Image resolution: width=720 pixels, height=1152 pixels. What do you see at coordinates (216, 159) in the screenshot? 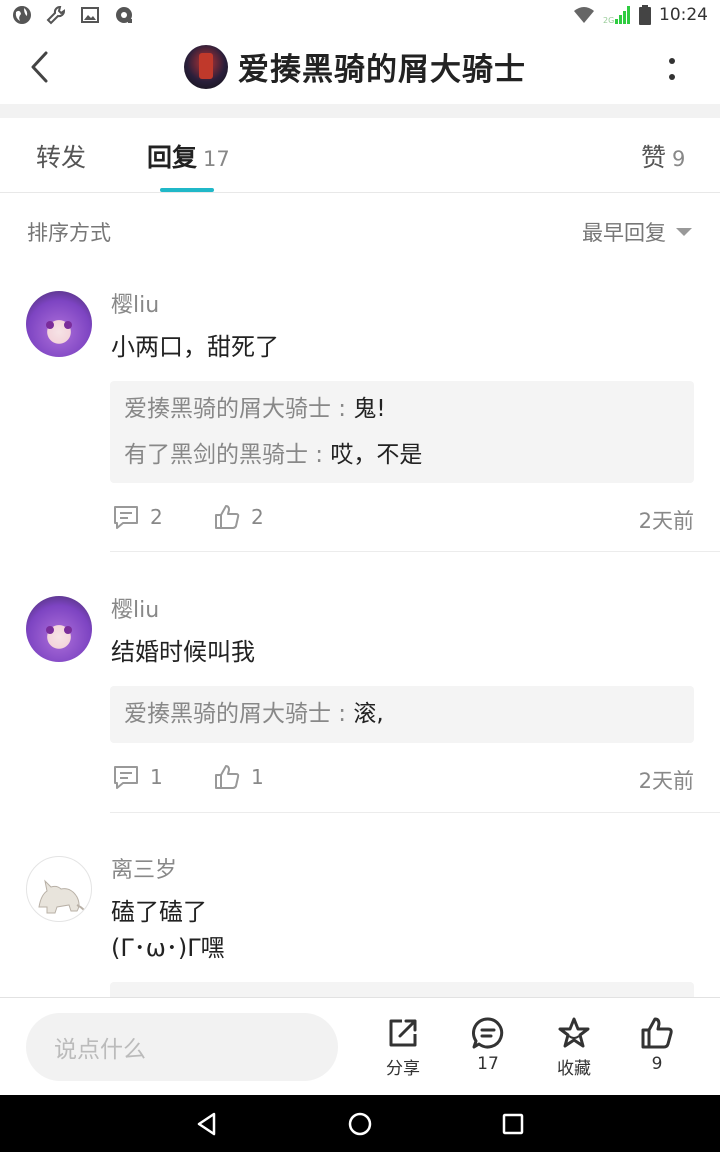
I see `tab-count: 17` at bounding box center [216, 159].